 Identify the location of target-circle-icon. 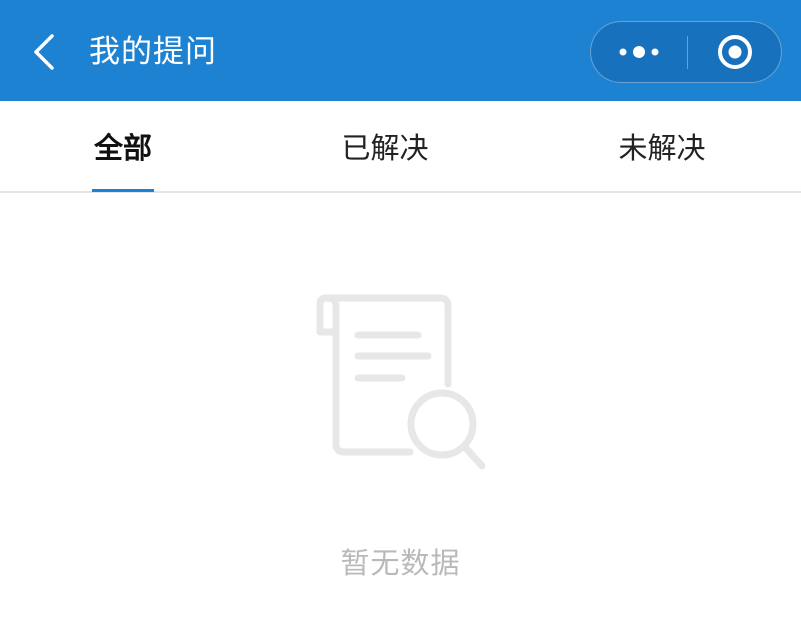
(735, 51).